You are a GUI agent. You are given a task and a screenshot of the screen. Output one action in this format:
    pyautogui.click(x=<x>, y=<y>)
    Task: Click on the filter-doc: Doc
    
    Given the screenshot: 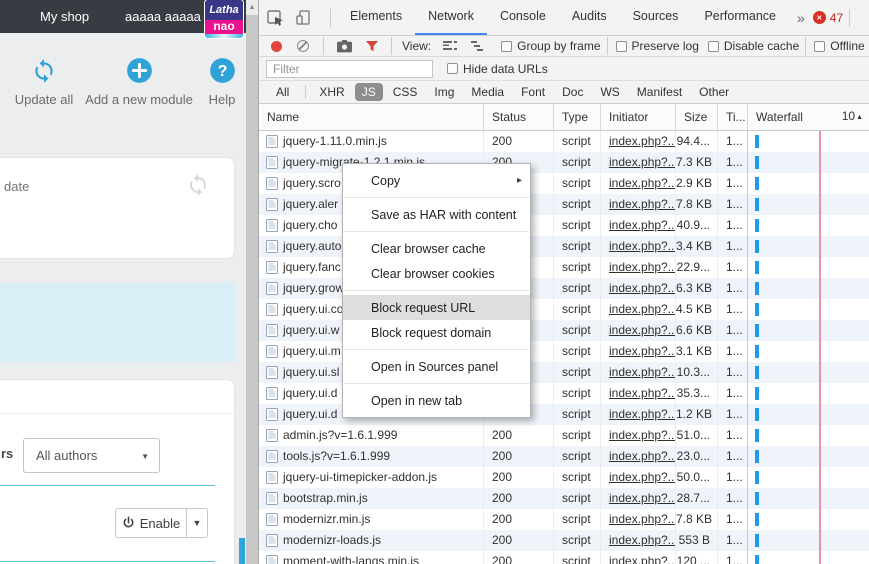 What is the action you would take?
    pyautogui.click(x=572, y=92)
    